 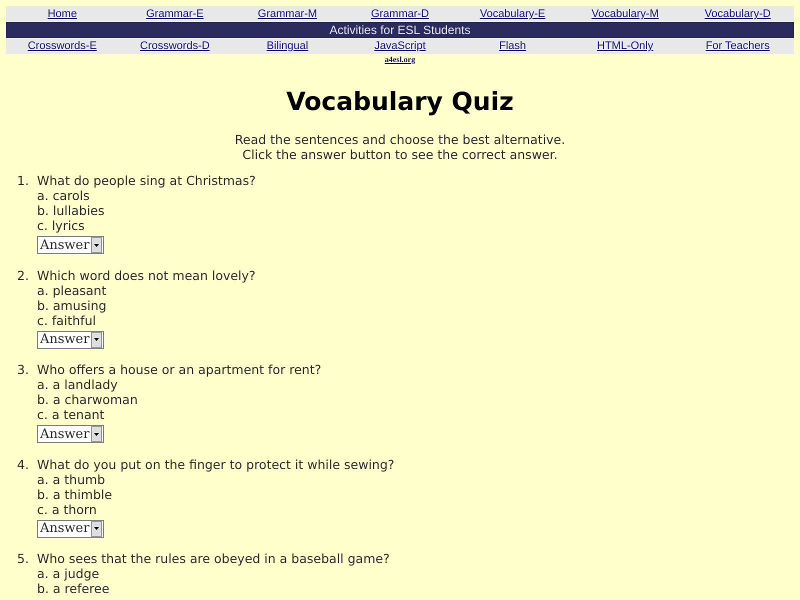 I want to click on question-text: Who offers a house or an apartment for rent?, so click(x=179, y=369).